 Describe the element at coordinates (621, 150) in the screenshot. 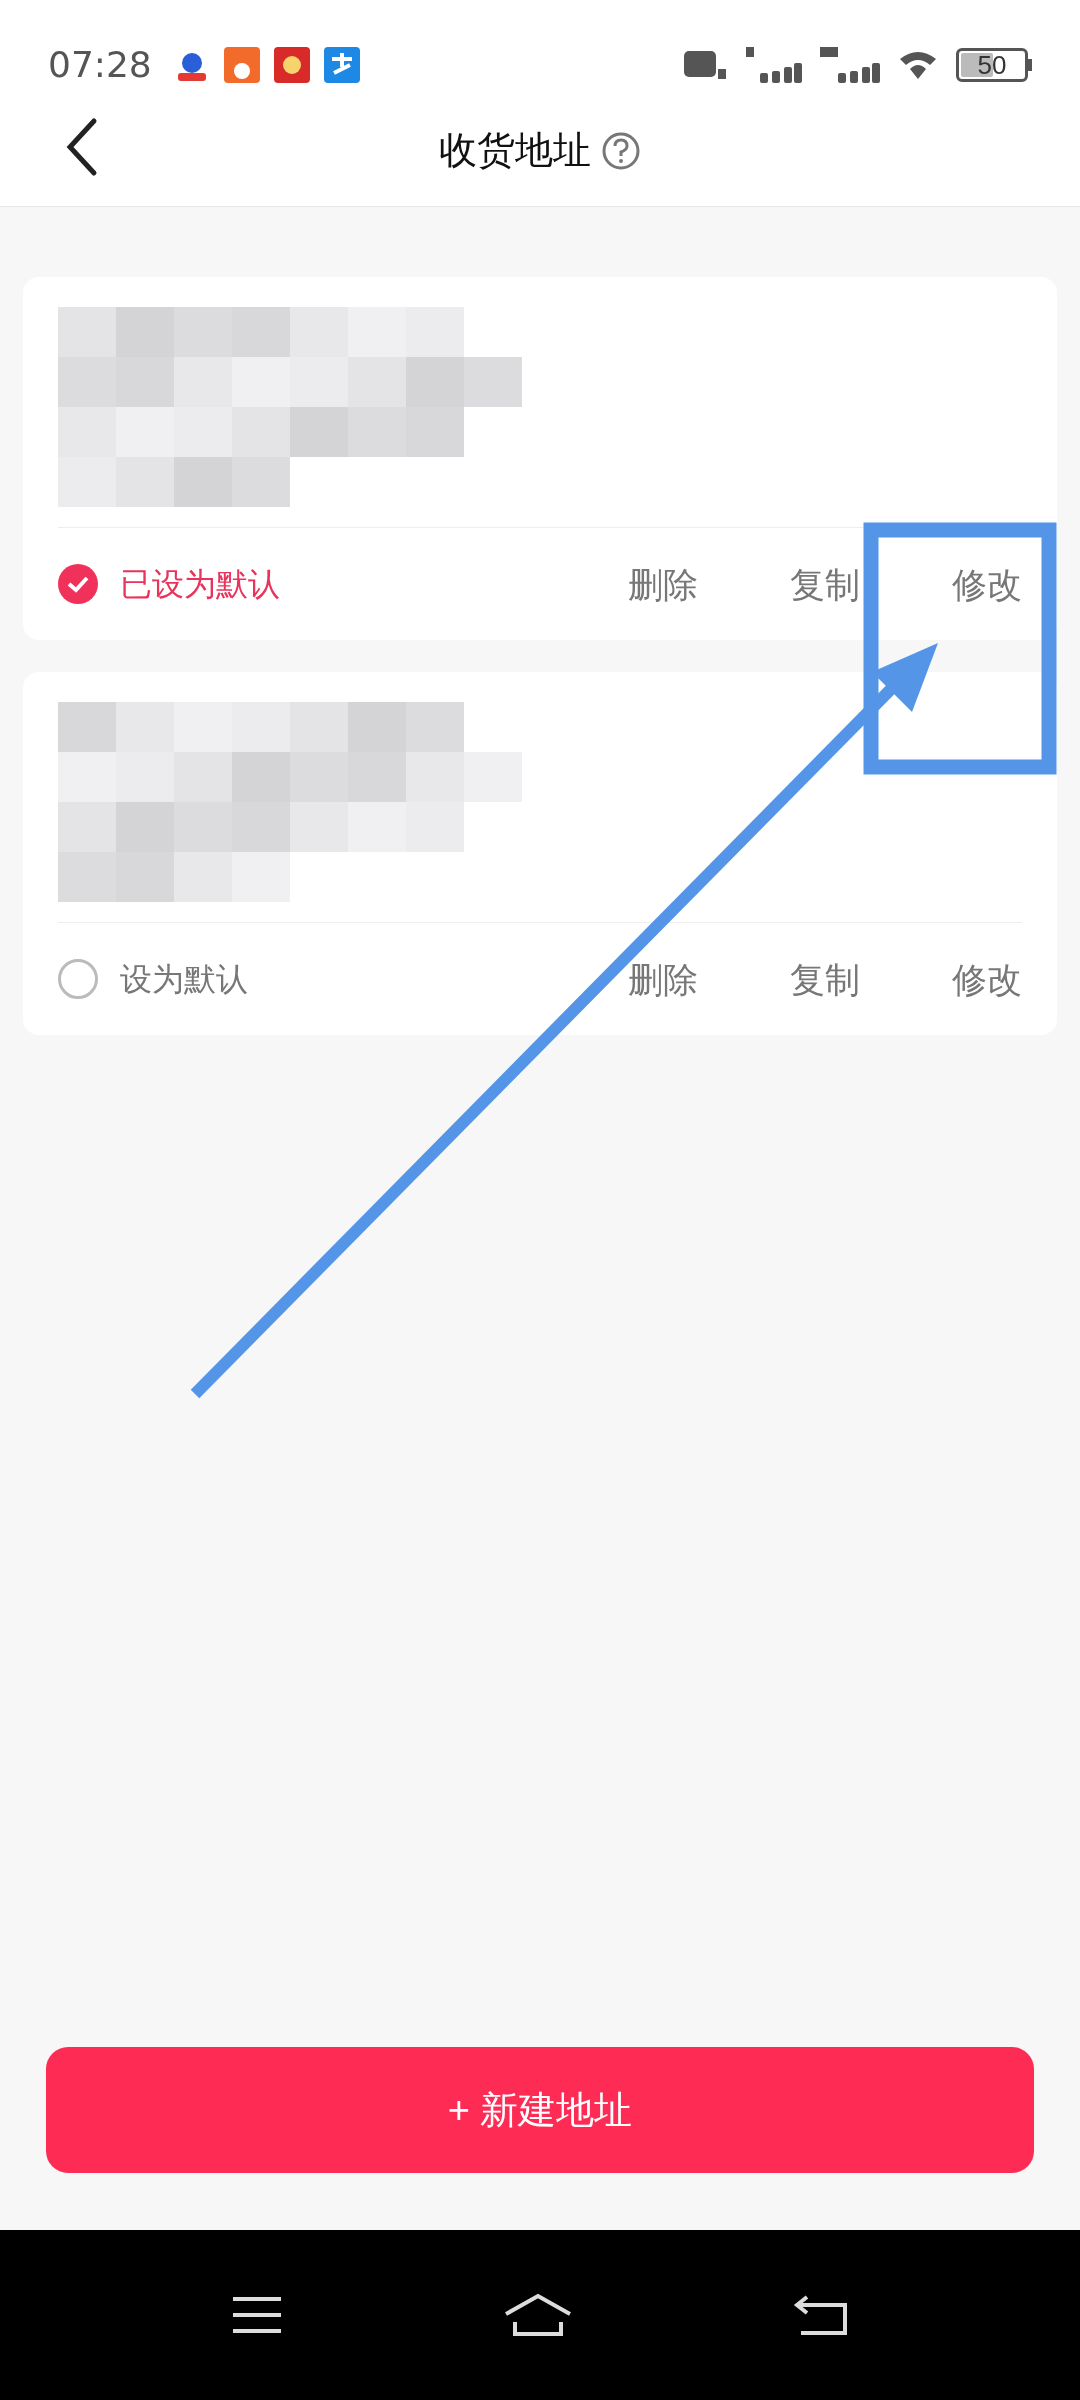

I see `help-icon` at that location.